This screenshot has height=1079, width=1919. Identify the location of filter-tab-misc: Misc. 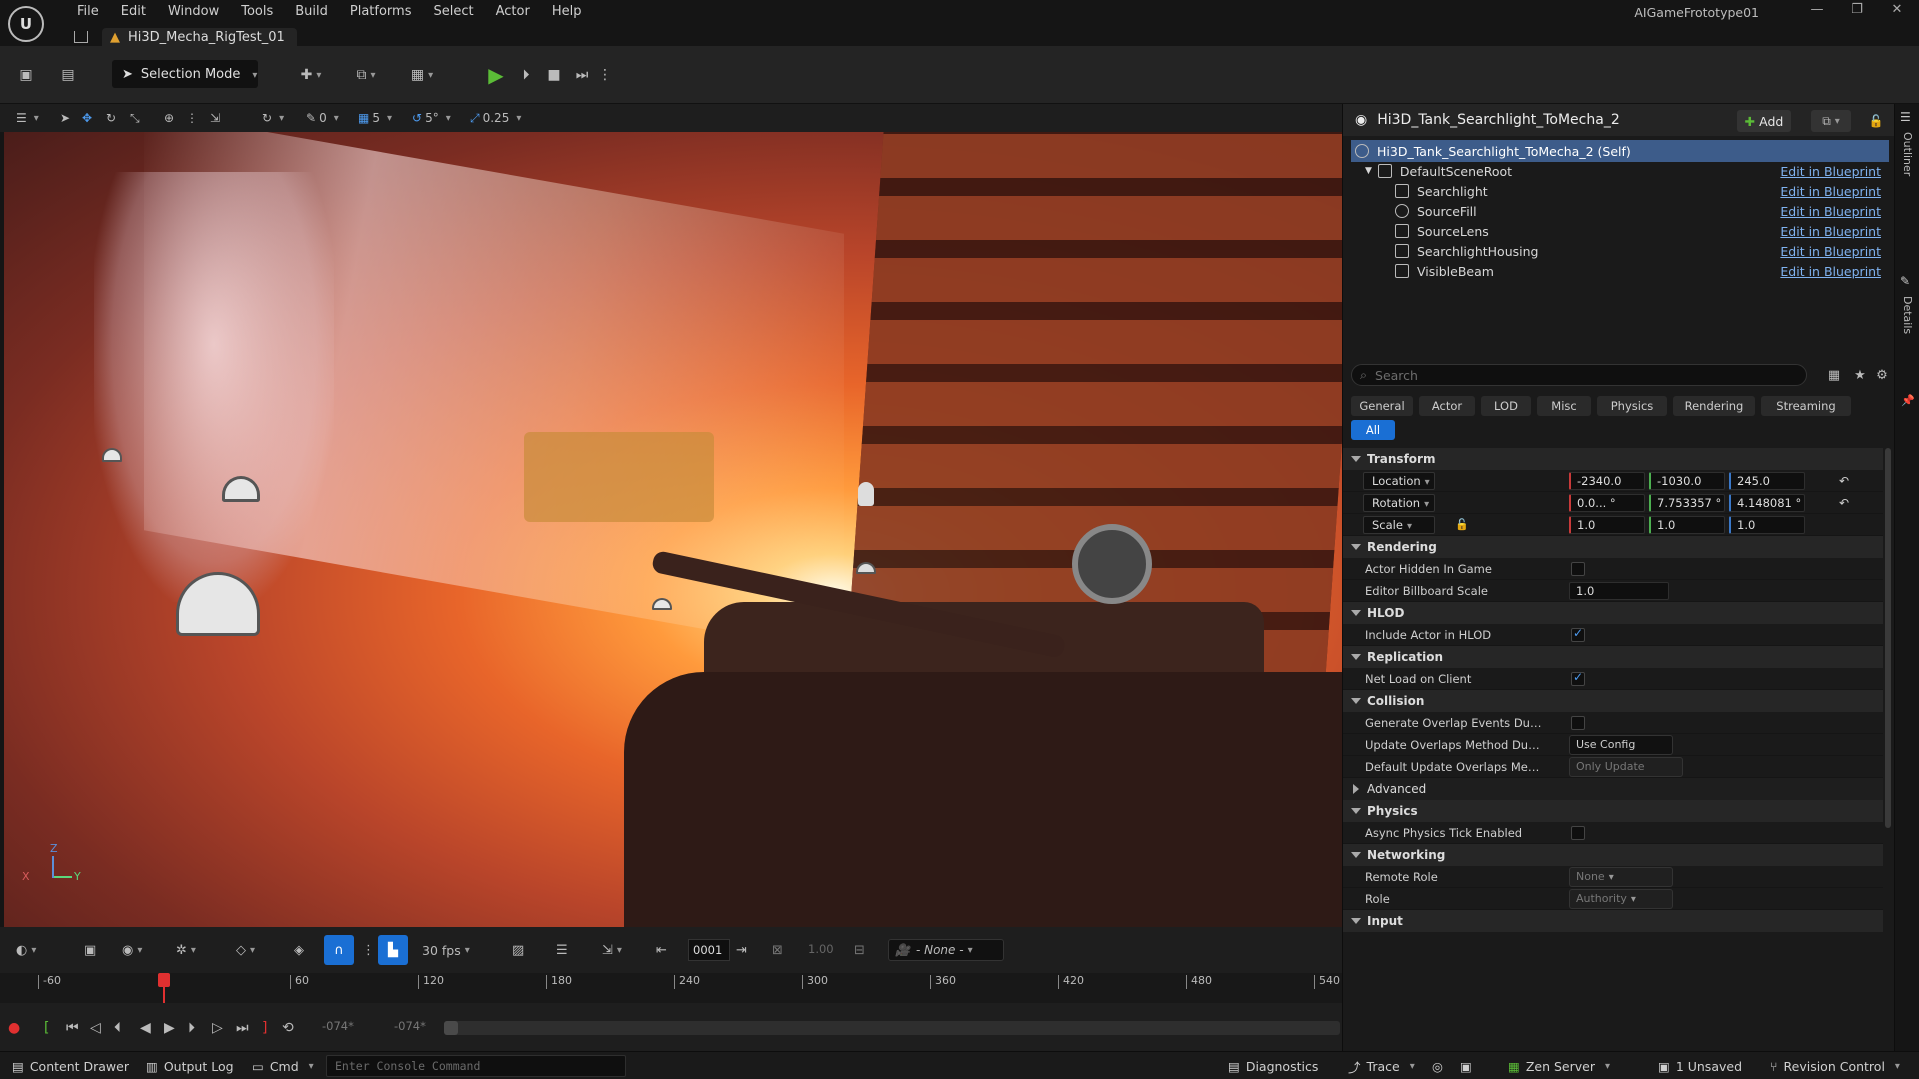
(1564, 406).